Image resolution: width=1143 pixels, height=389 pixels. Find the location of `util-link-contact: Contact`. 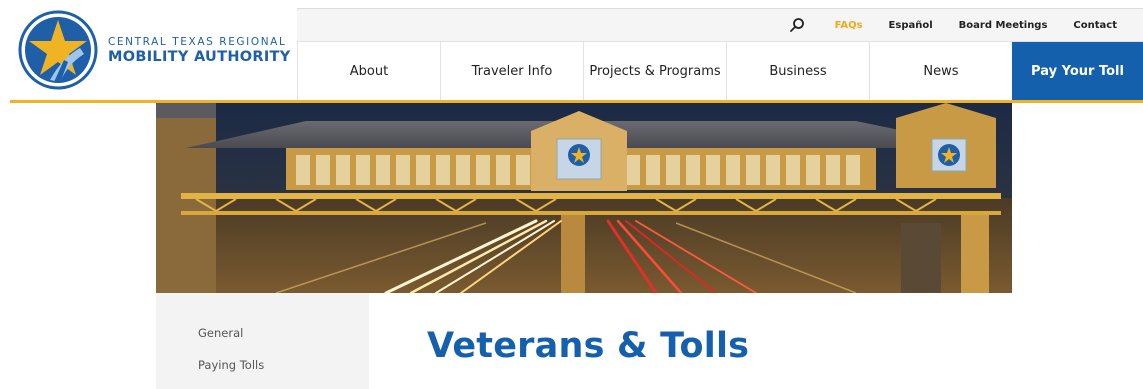

util-link-contact: Contact is located at coordinates (1095, 25).